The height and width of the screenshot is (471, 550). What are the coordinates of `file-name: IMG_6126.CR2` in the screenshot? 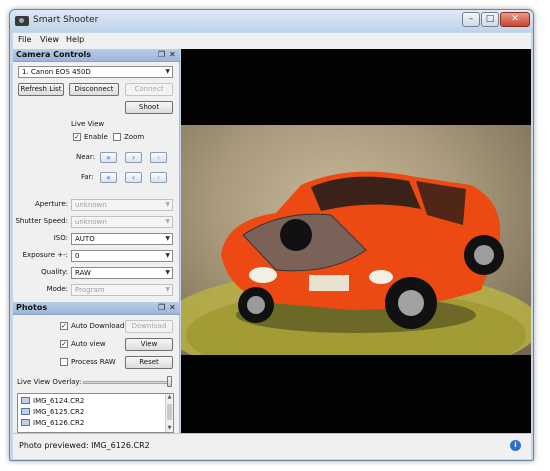 It's located at (59, 423).